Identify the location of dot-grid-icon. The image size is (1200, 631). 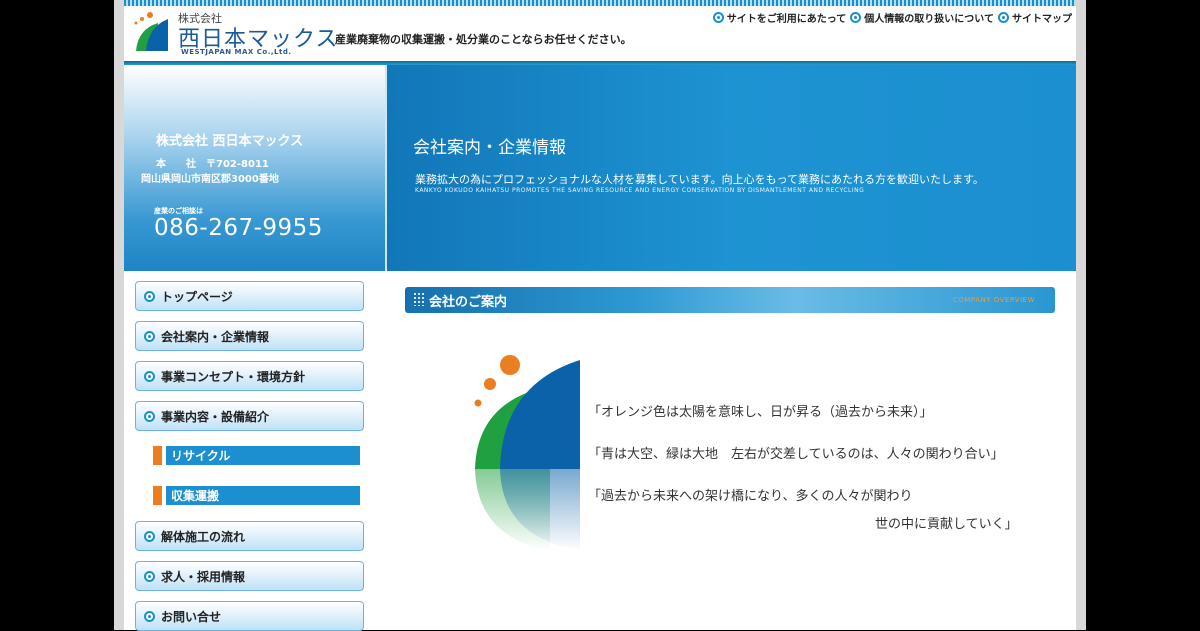
(419, 299).